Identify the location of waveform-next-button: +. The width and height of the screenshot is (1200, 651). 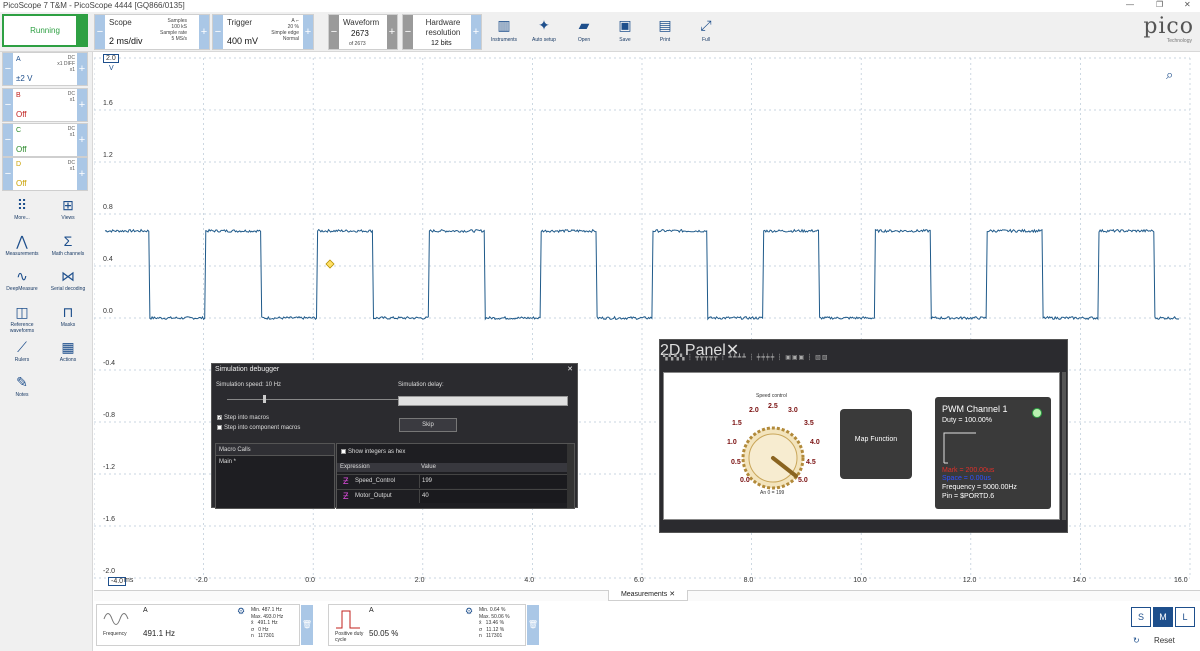
(392, 32).